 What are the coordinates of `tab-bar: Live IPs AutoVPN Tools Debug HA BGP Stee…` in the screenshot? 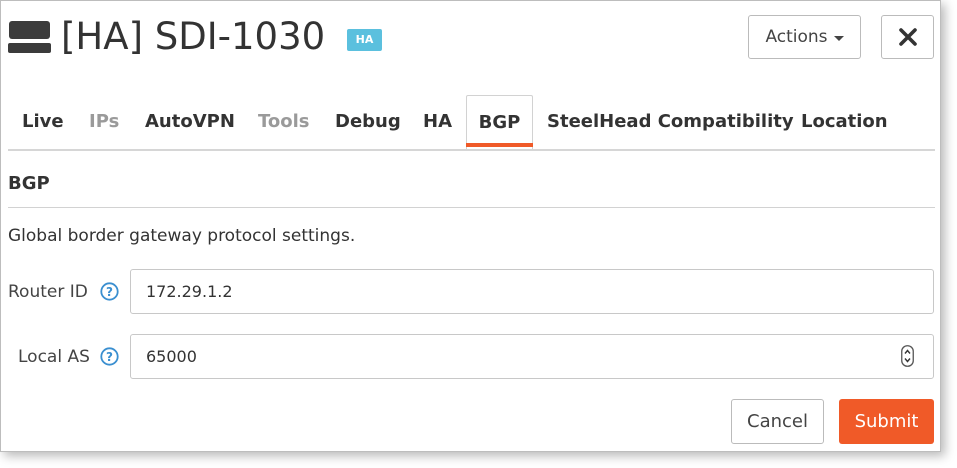 It's located at (471, 123).